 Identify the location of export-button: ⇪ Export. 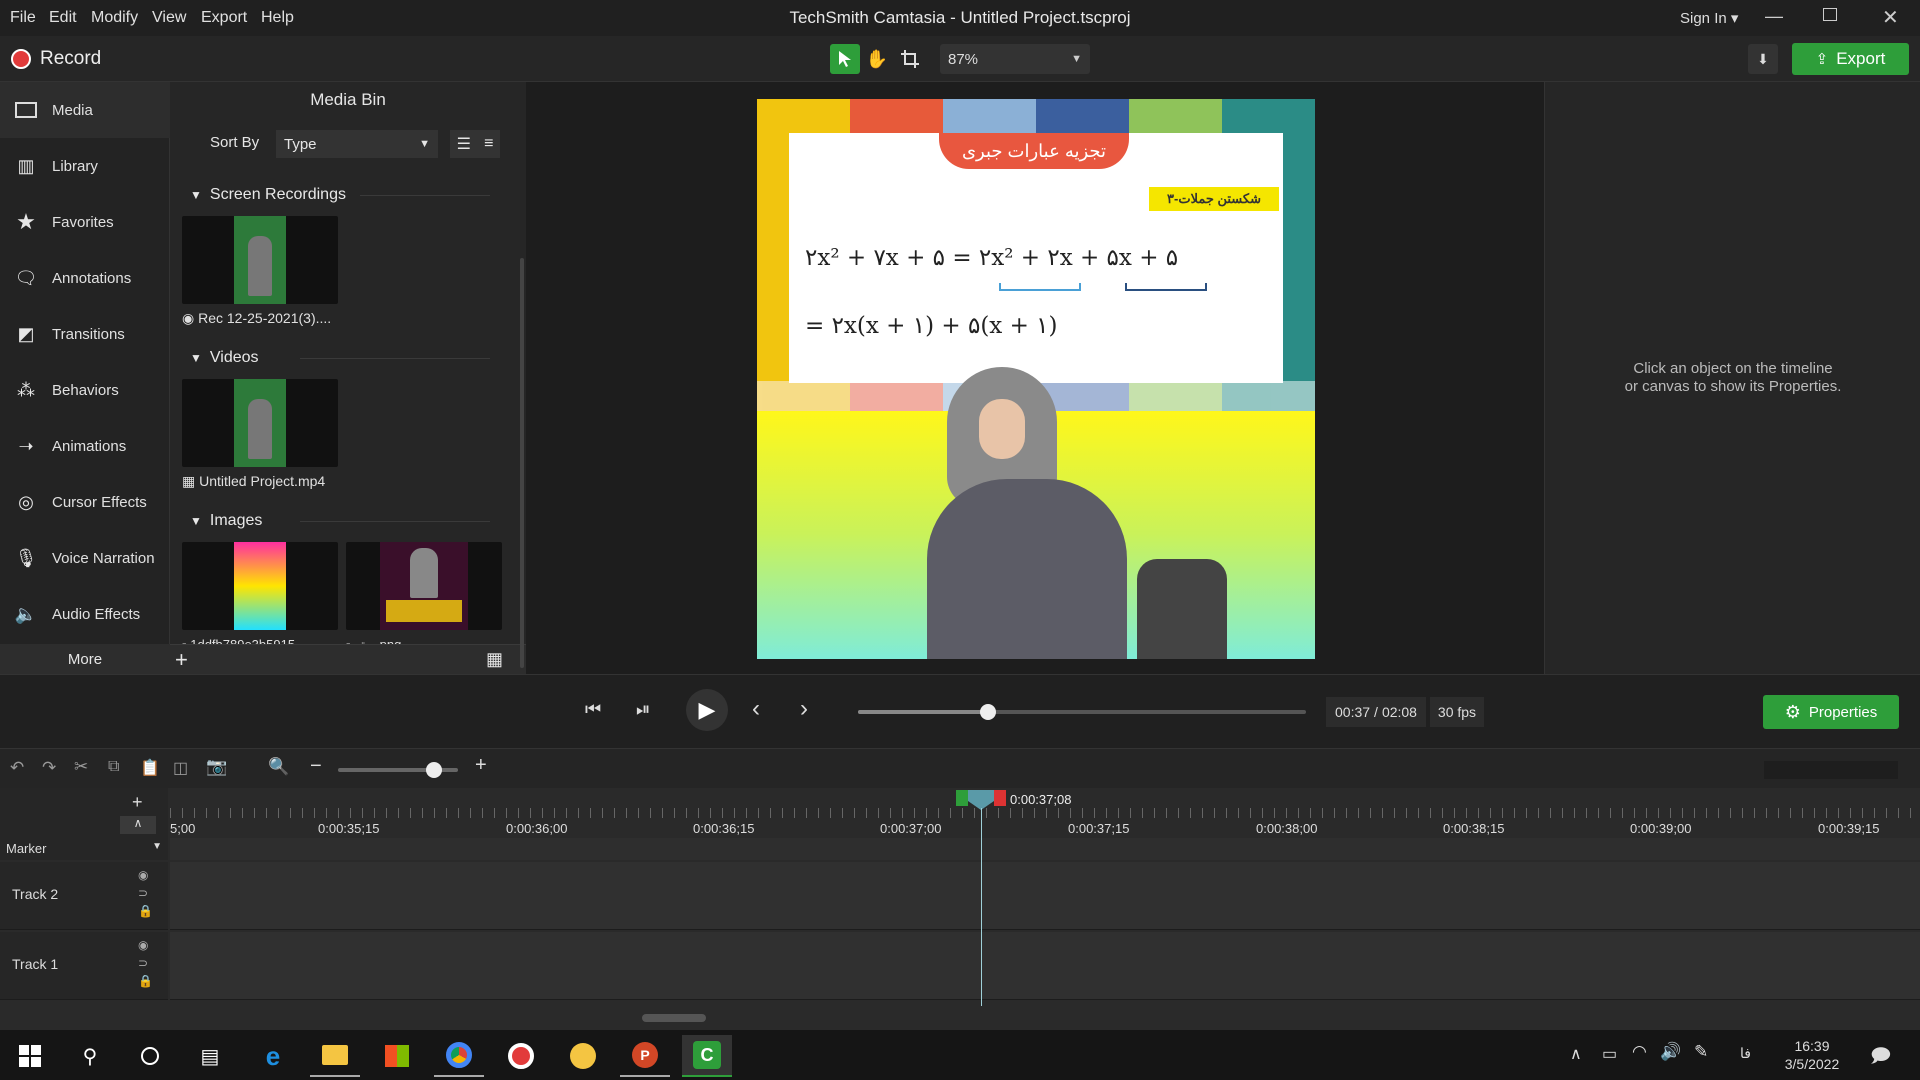
(1850, 59).